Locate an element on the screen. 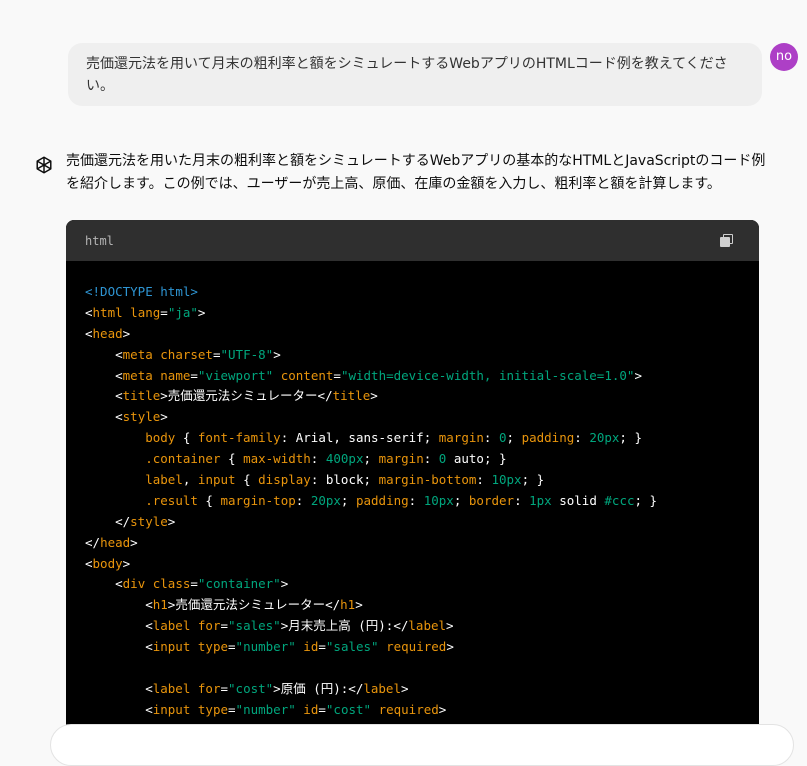  code-token: : Arial, sans-serif; is located at coordinates (359, 438).